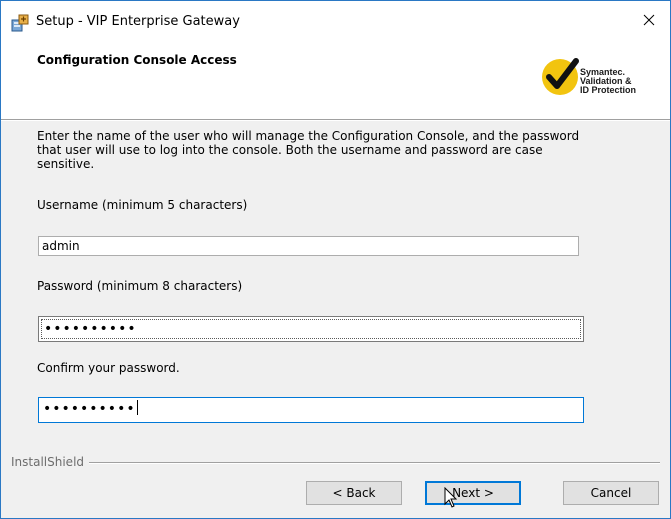  What do you see at coordinates (560, 76) in the screenshot?
I see `symantec-check-icon` at bounding box center [560, 76].